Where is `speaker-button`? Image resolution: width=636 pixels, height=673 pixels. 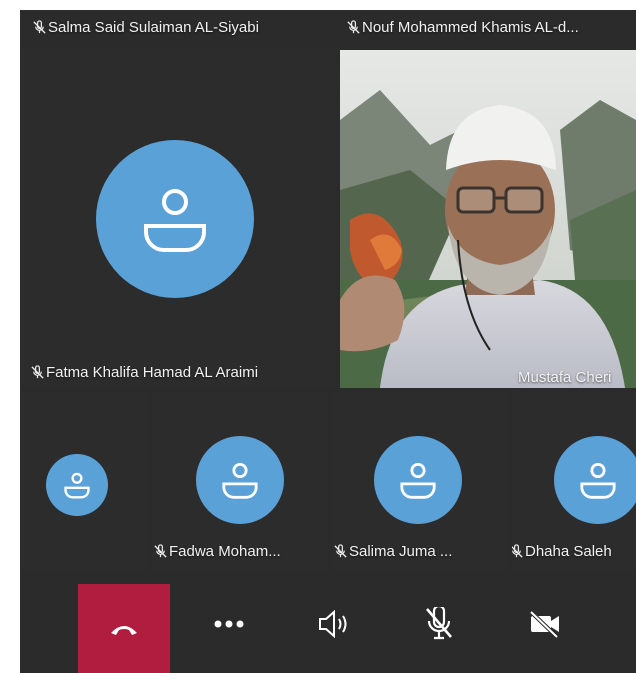
speaker-button is located at coordinates (334, 624).